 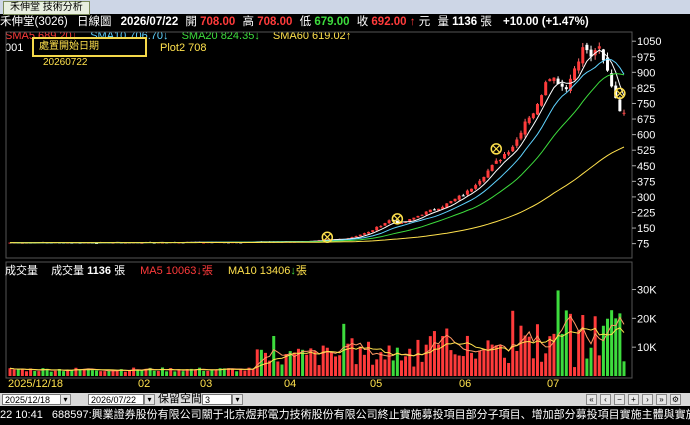 I want to click on volume-axis: 10K 20K 30K, so click(x=644, y=319).